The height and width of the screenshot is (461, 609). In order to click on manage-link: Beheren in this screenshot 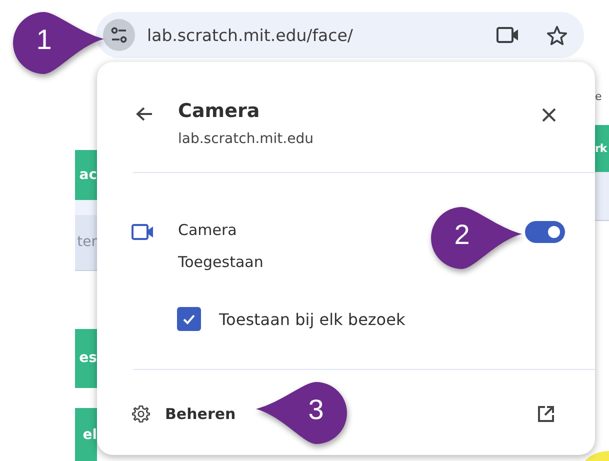, I will do `click(200, 414)`.